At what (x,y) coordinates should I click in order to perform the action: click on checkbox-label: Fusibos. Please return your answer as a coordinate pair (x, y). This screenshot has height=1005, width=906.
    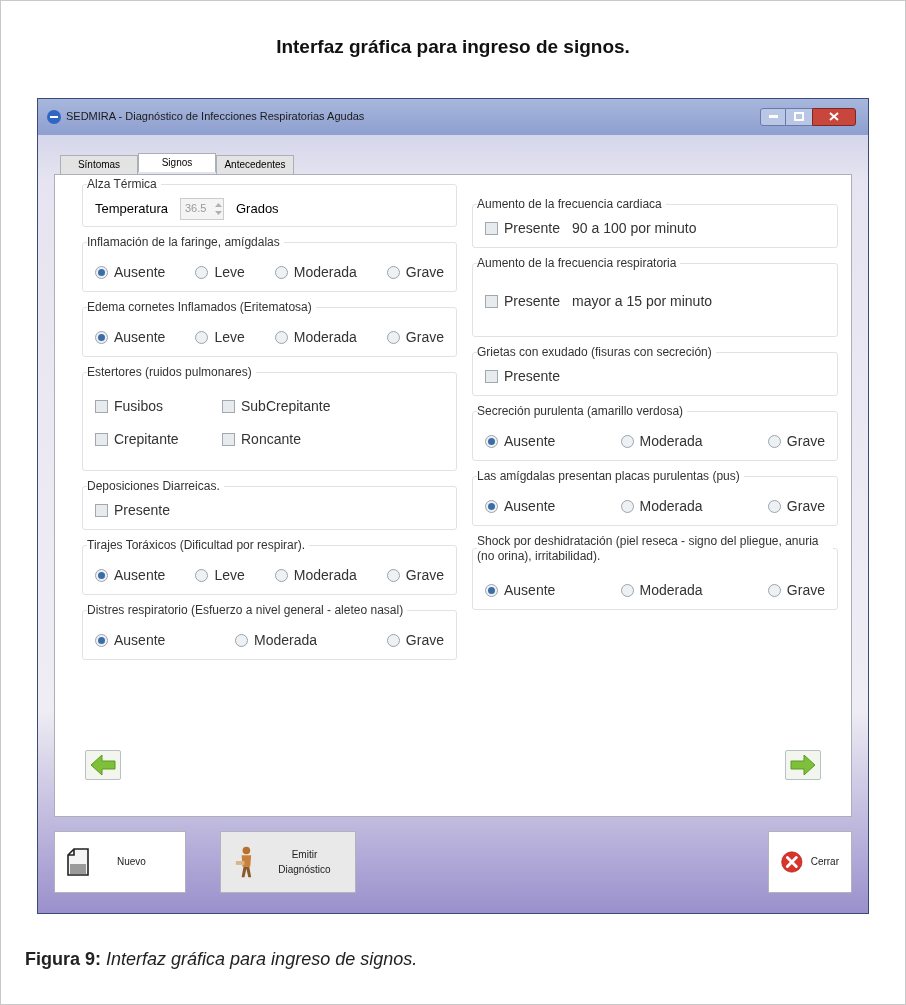
    Looking at the image, I should click on (139, 406).